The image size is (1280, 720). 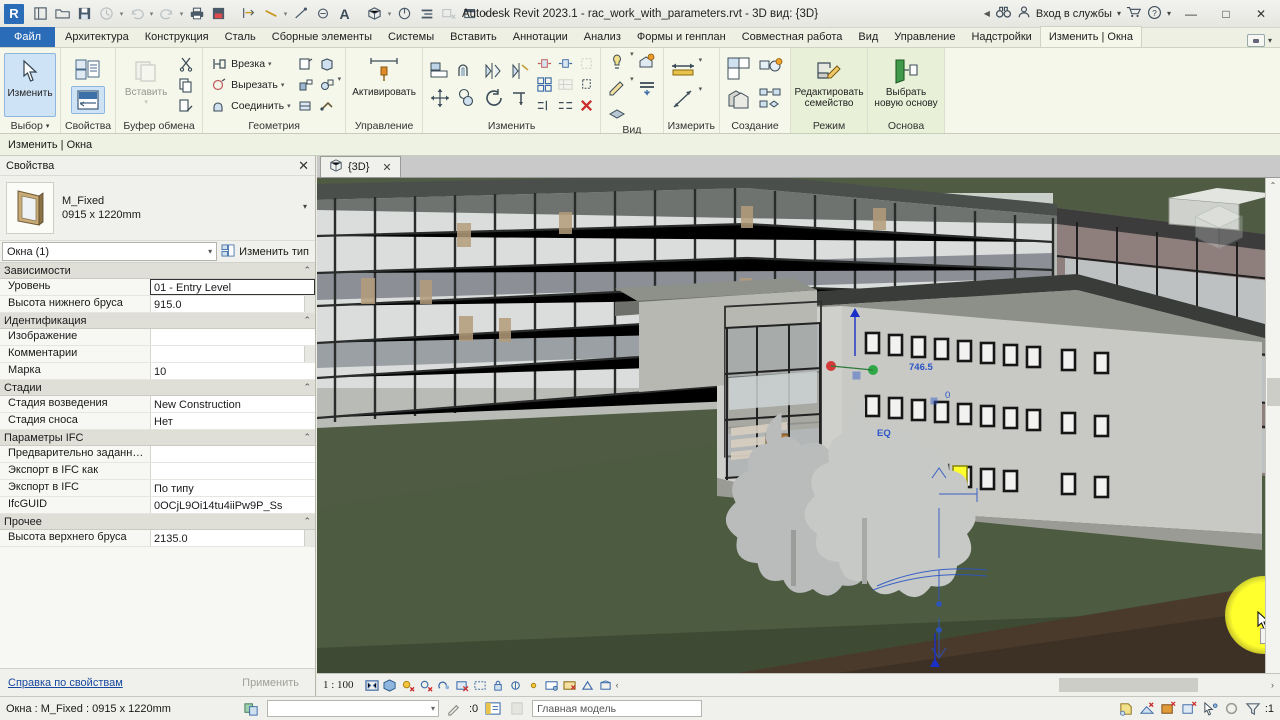 I want to click on property-row-phase-demolished: Стадия сноса Нет, so click(x=157, y=421).